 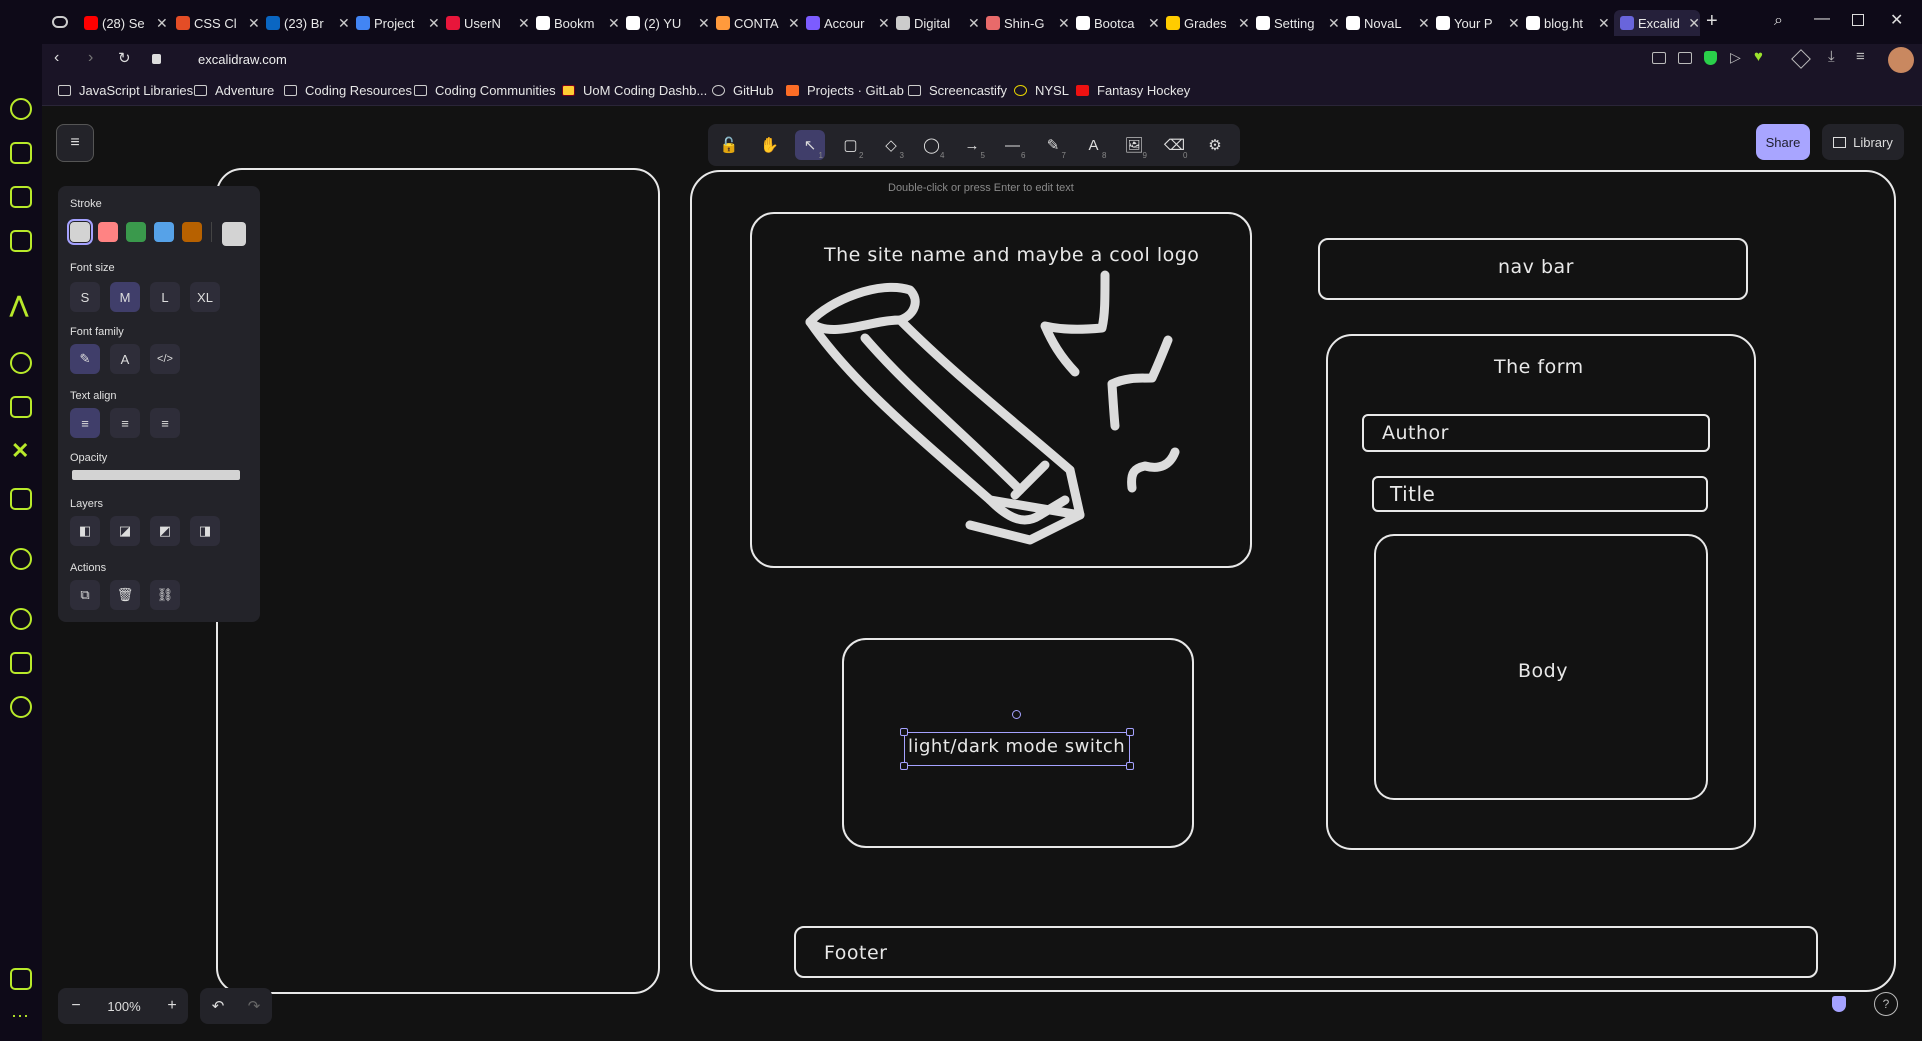 I want to click on stroke-swatch-orange, so click(x=192, y=232).